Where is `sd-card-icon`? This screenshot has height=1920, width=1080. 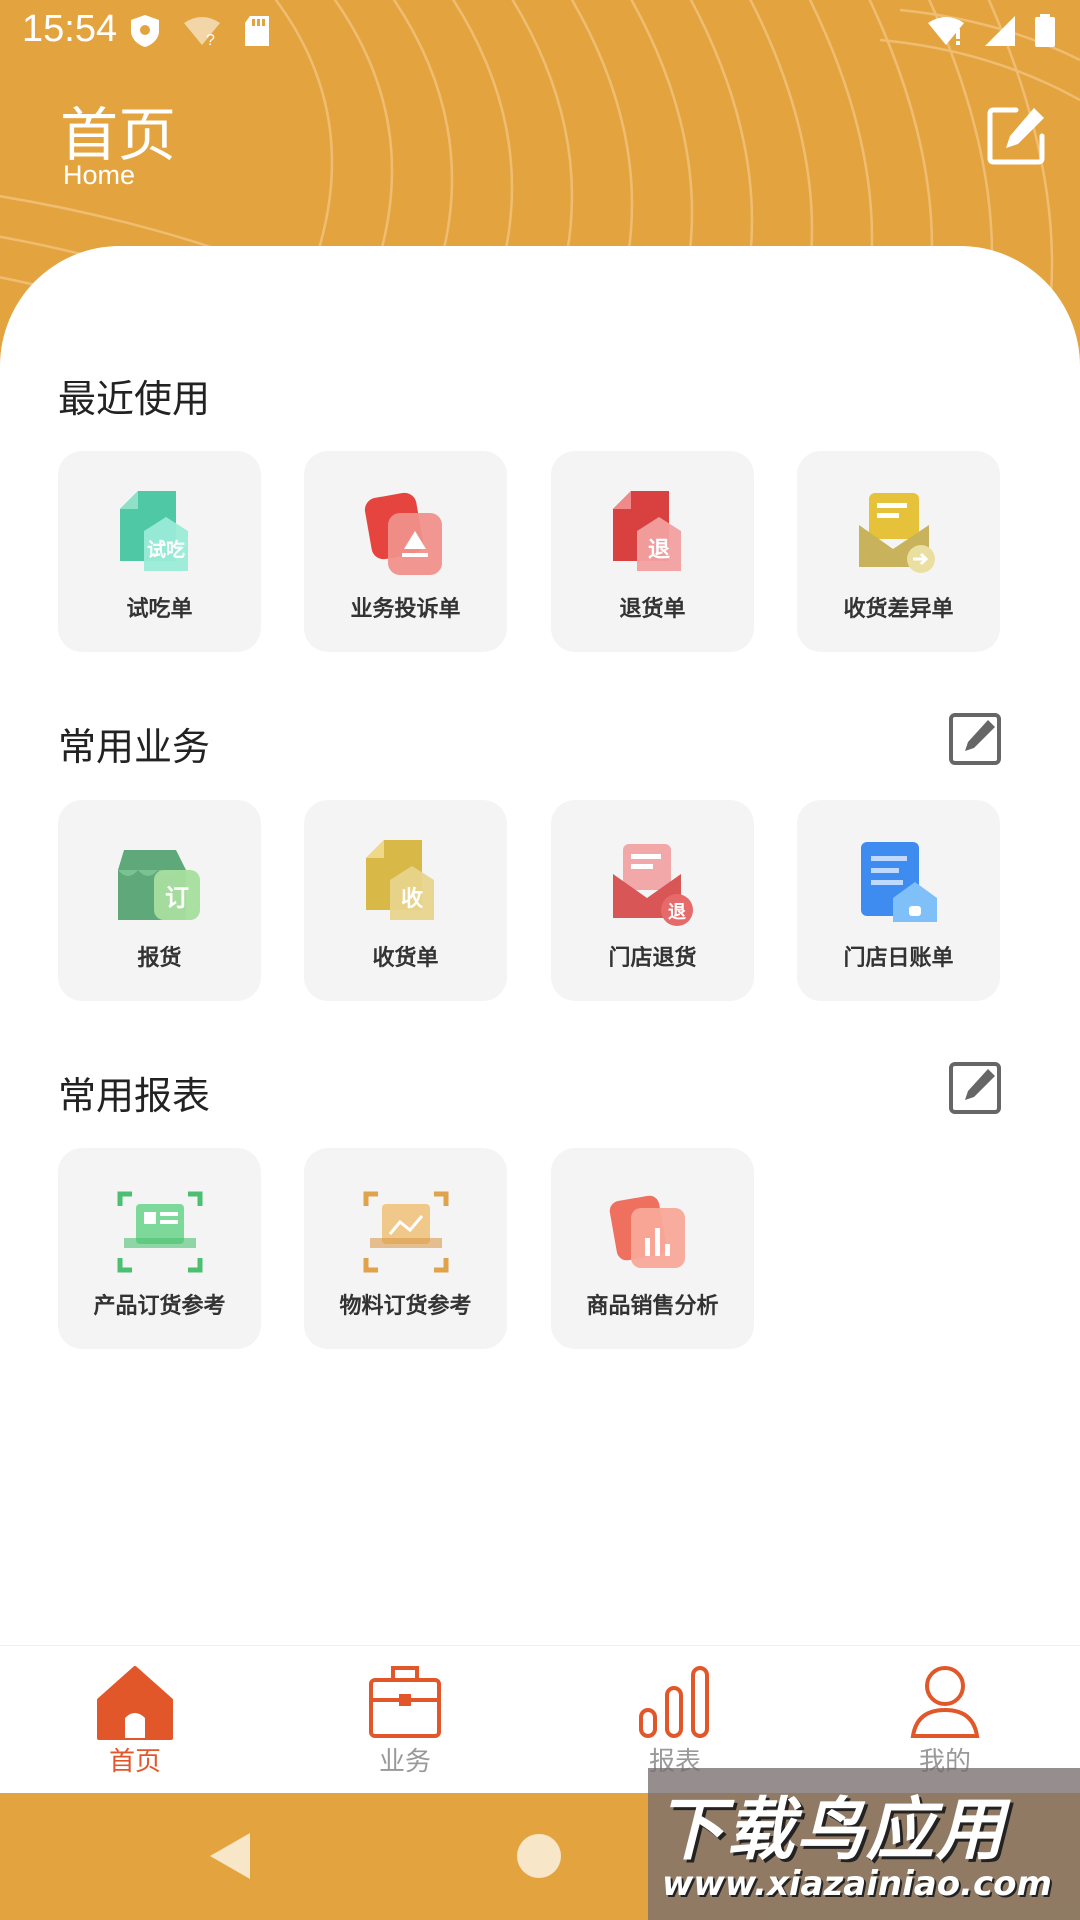
sd-card-icon is located at coordinates (257, 31).